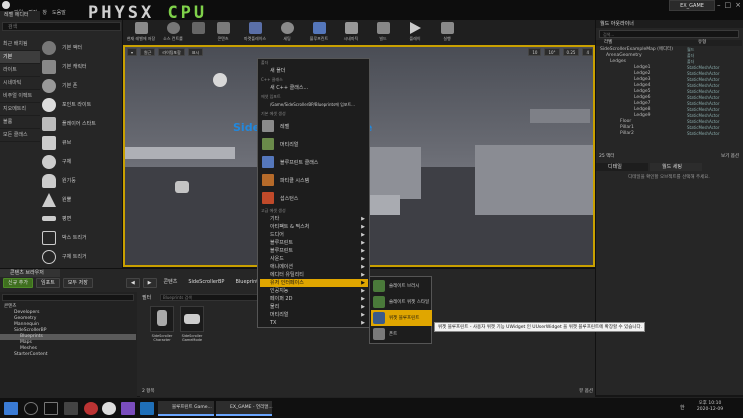 Image resolution: width=743 pixels, height=418 pixels. What do you see at coordinates (682, 407) in the screenshot?
I see `tray-lang: 한` at bounding box center [682, 407].